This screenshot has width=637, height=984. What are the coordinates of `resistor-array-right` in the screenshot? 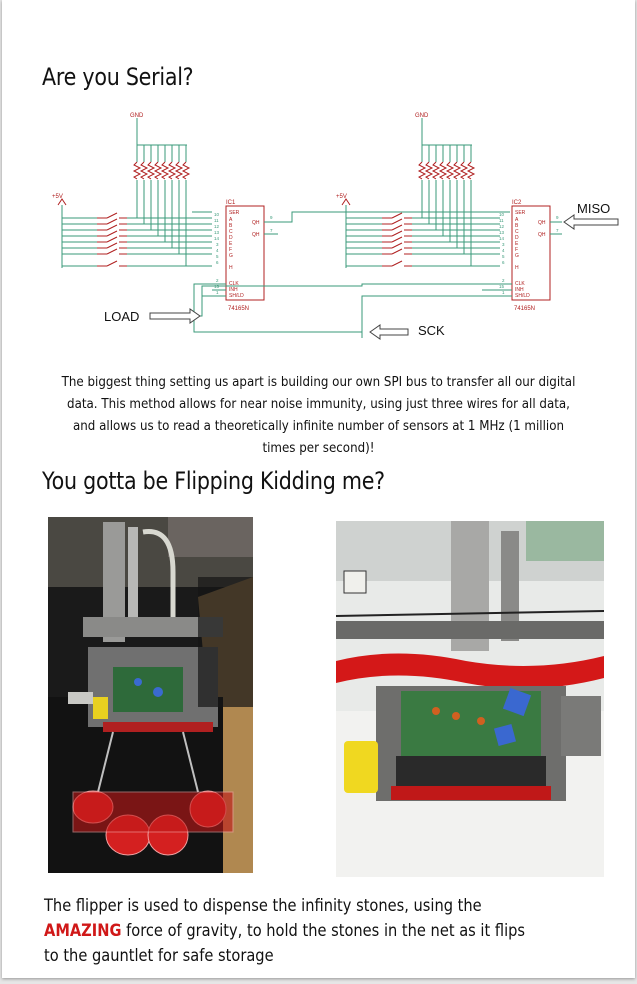 It's located at (446, 170).